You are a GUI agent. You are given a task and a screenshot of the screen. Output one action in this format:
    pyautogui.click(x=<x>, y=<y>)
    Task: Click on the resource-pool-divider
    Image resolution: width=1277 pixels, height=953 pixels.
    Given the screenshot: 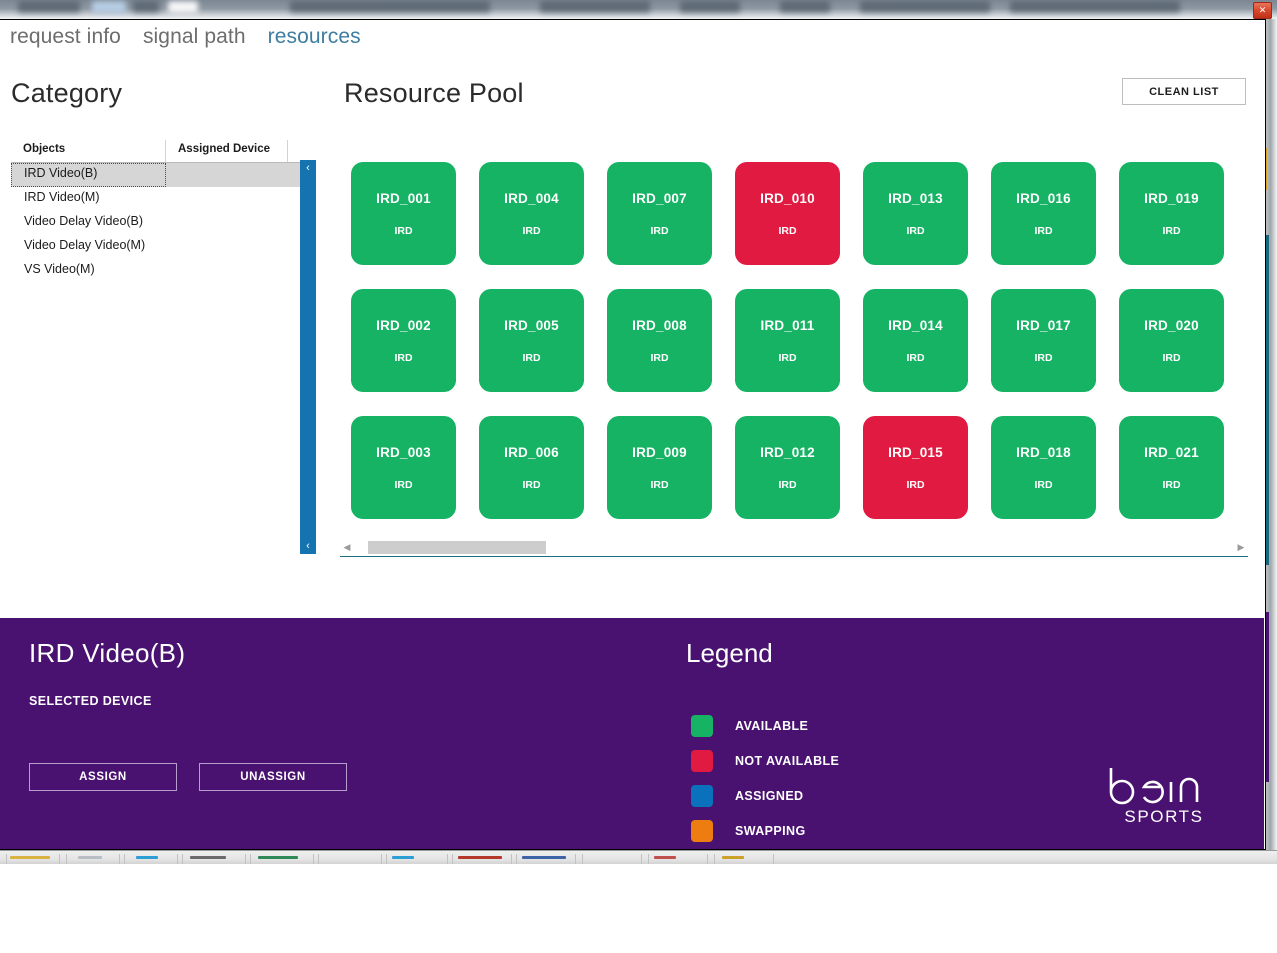 What is the action you would take?
    pyautogui.click(x=794, y=556)
    